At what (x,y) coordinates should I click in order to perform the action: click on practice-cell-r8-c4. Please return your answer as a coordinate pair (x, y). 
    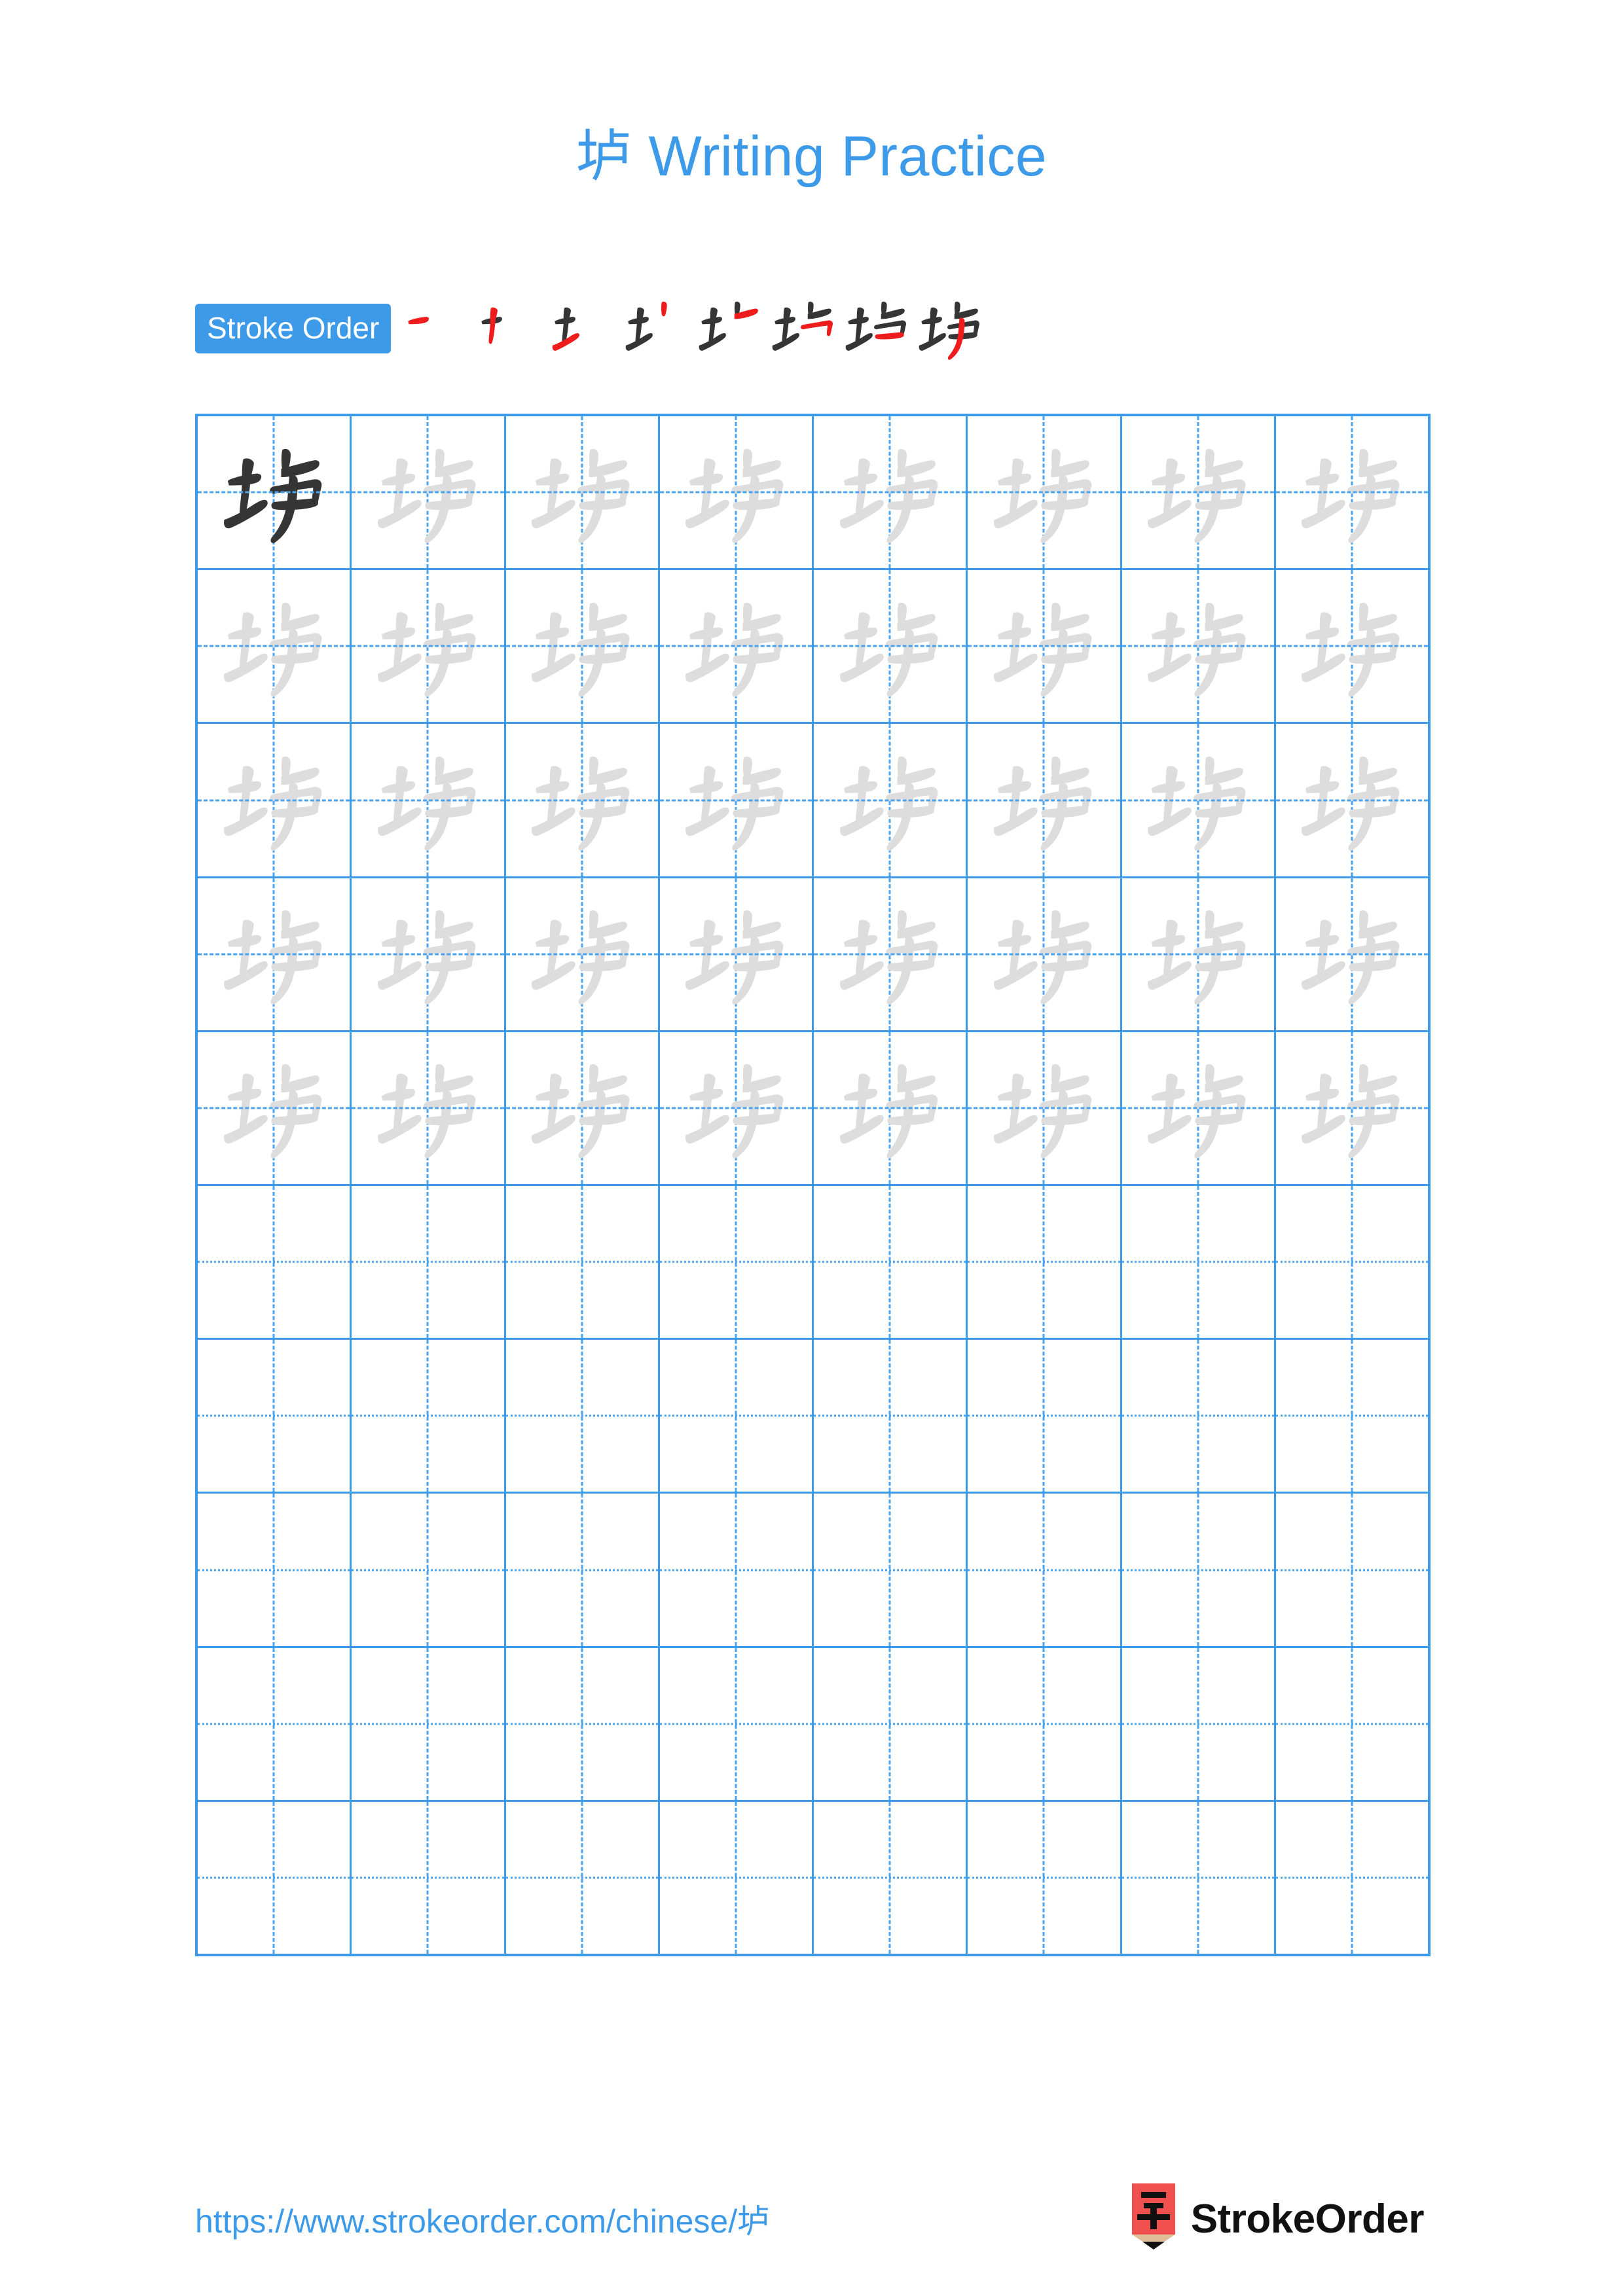
    Looking at the image, I should click on (737, 1570).